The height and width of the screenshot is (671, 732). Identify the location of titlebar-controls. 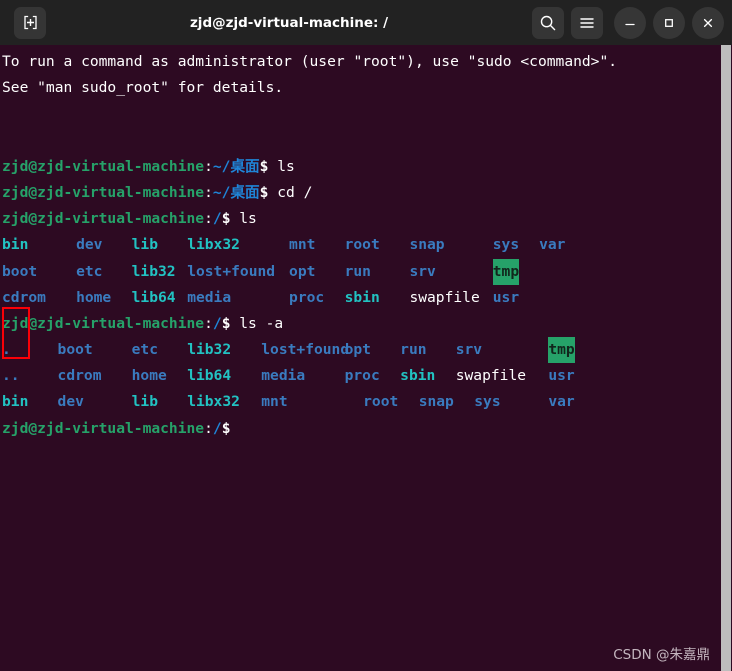
(628, 22).